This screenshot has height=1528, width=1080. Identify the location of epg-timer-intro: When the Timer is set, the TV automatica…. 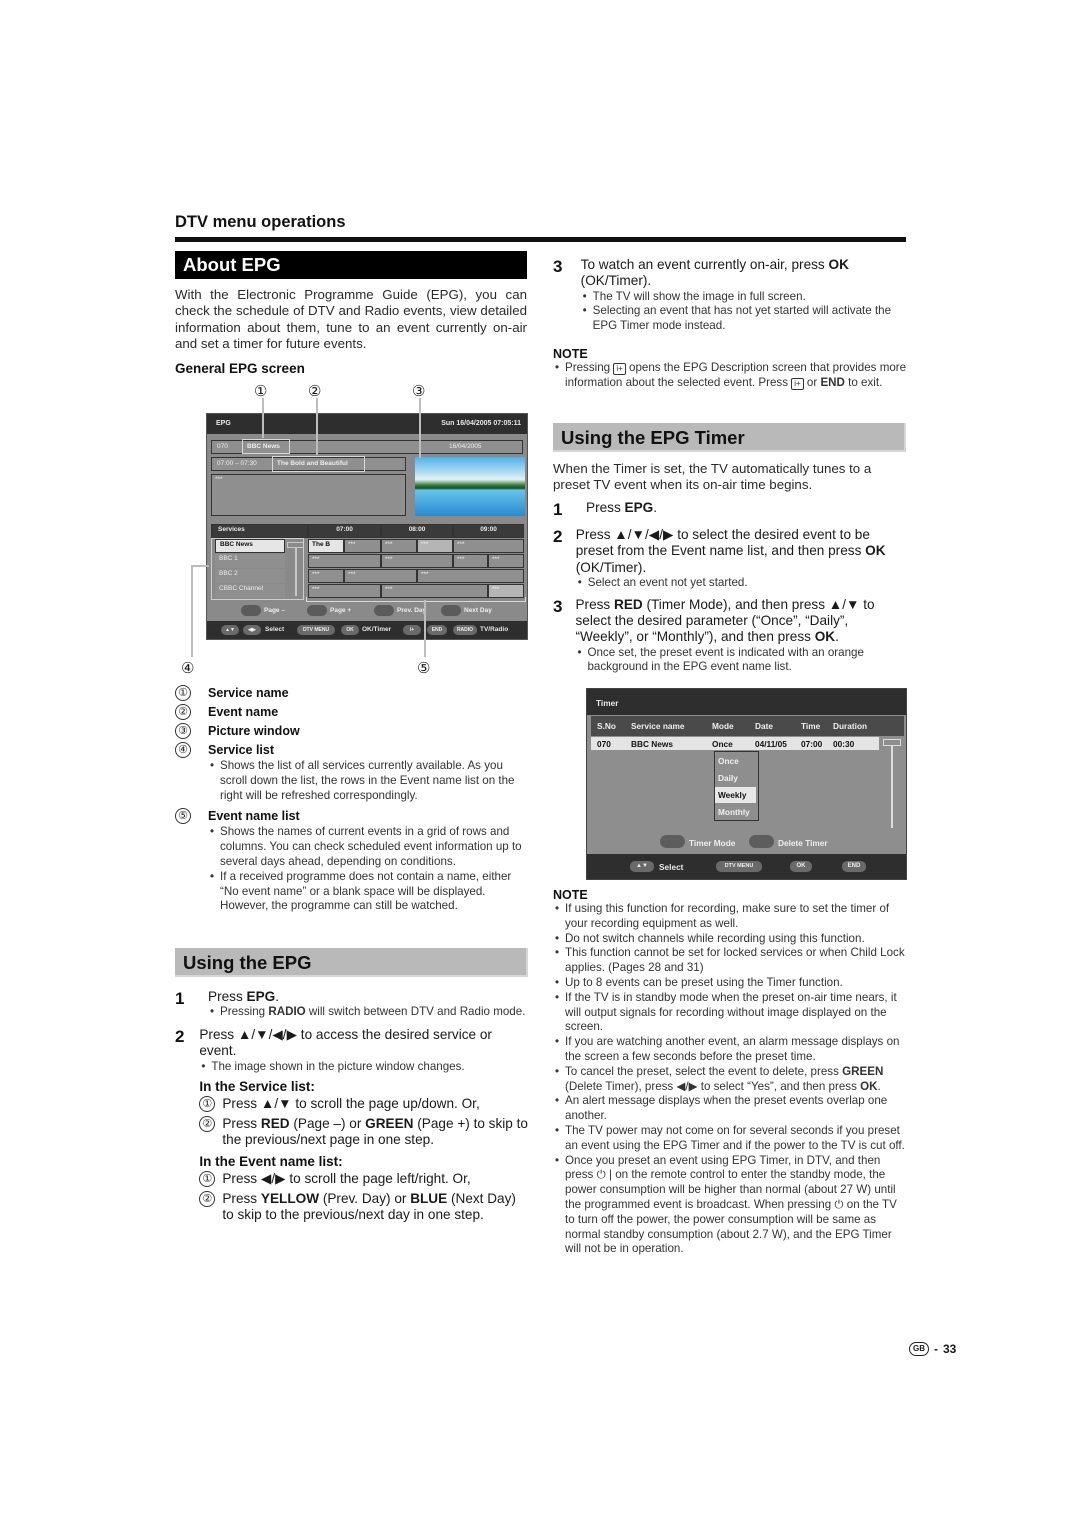
(712, 477).